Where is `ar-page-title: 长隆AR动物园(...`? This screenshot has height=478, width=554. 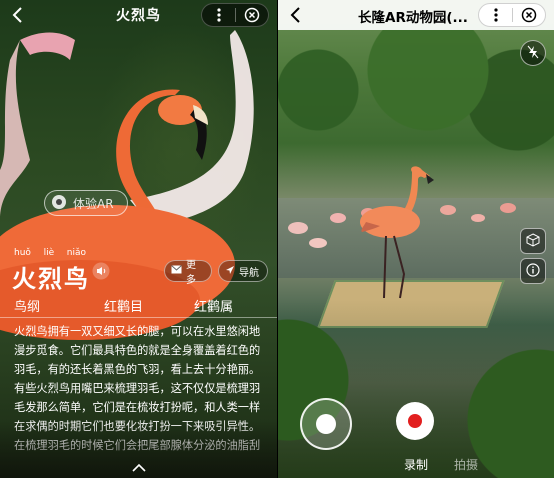
ar-page-title: 长隆AR动物园(... is located at coordinates (413, 18).